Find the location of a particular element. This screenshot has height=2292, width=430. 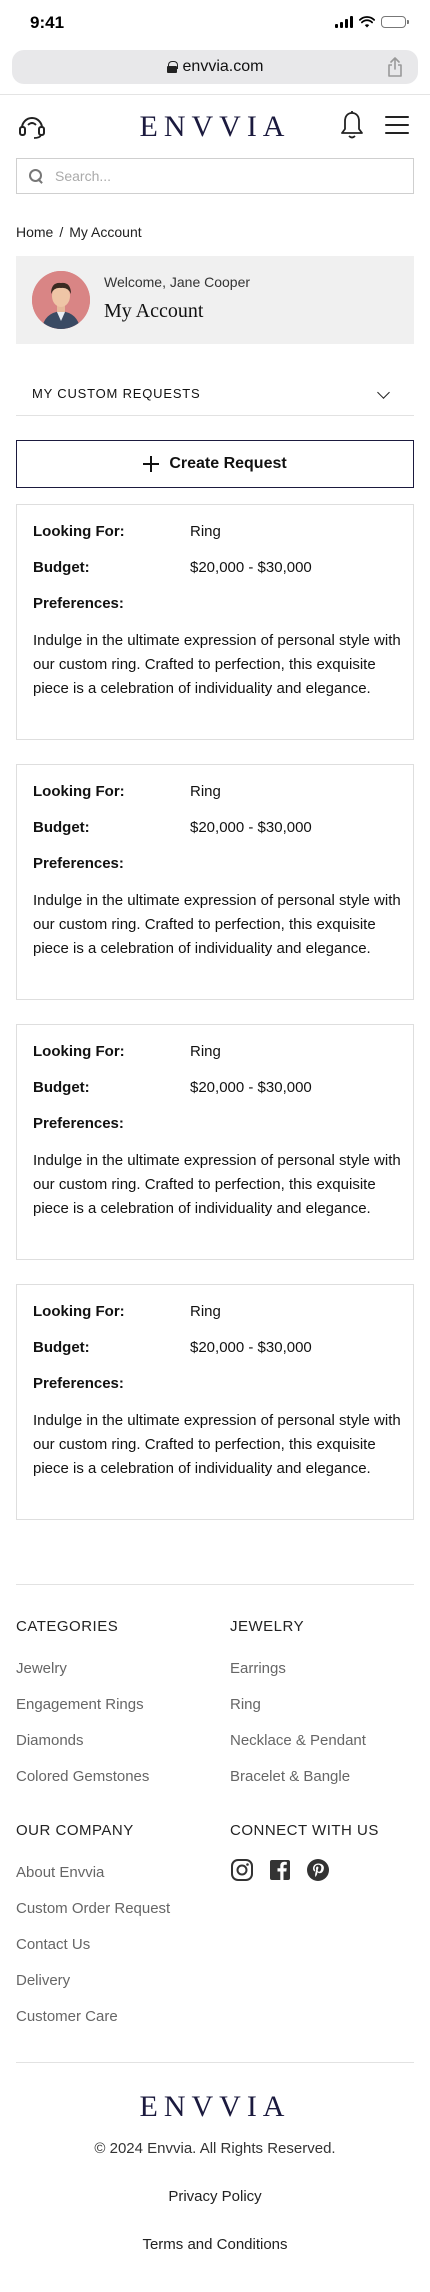

chevron-down-icon is located at coordinates (383, 392).